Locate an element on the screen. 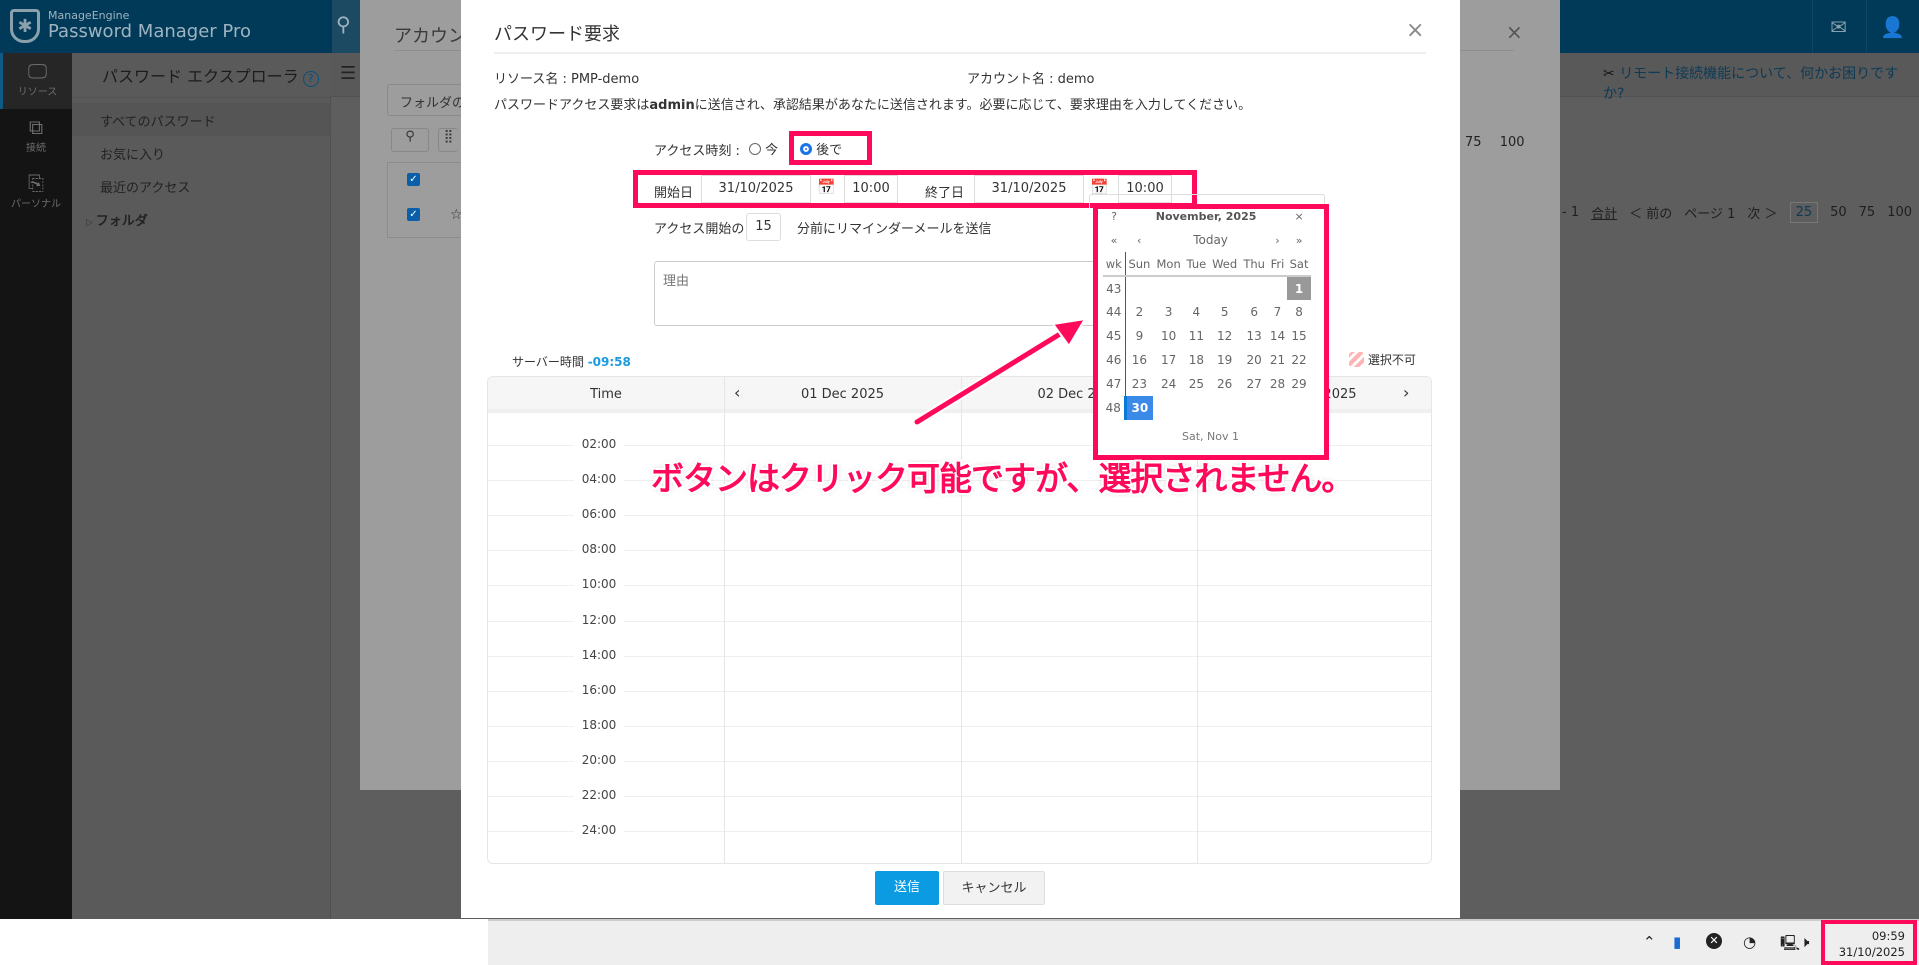  nav-all-passwords: すべてのパスワード is located at coordinates (201, 119).